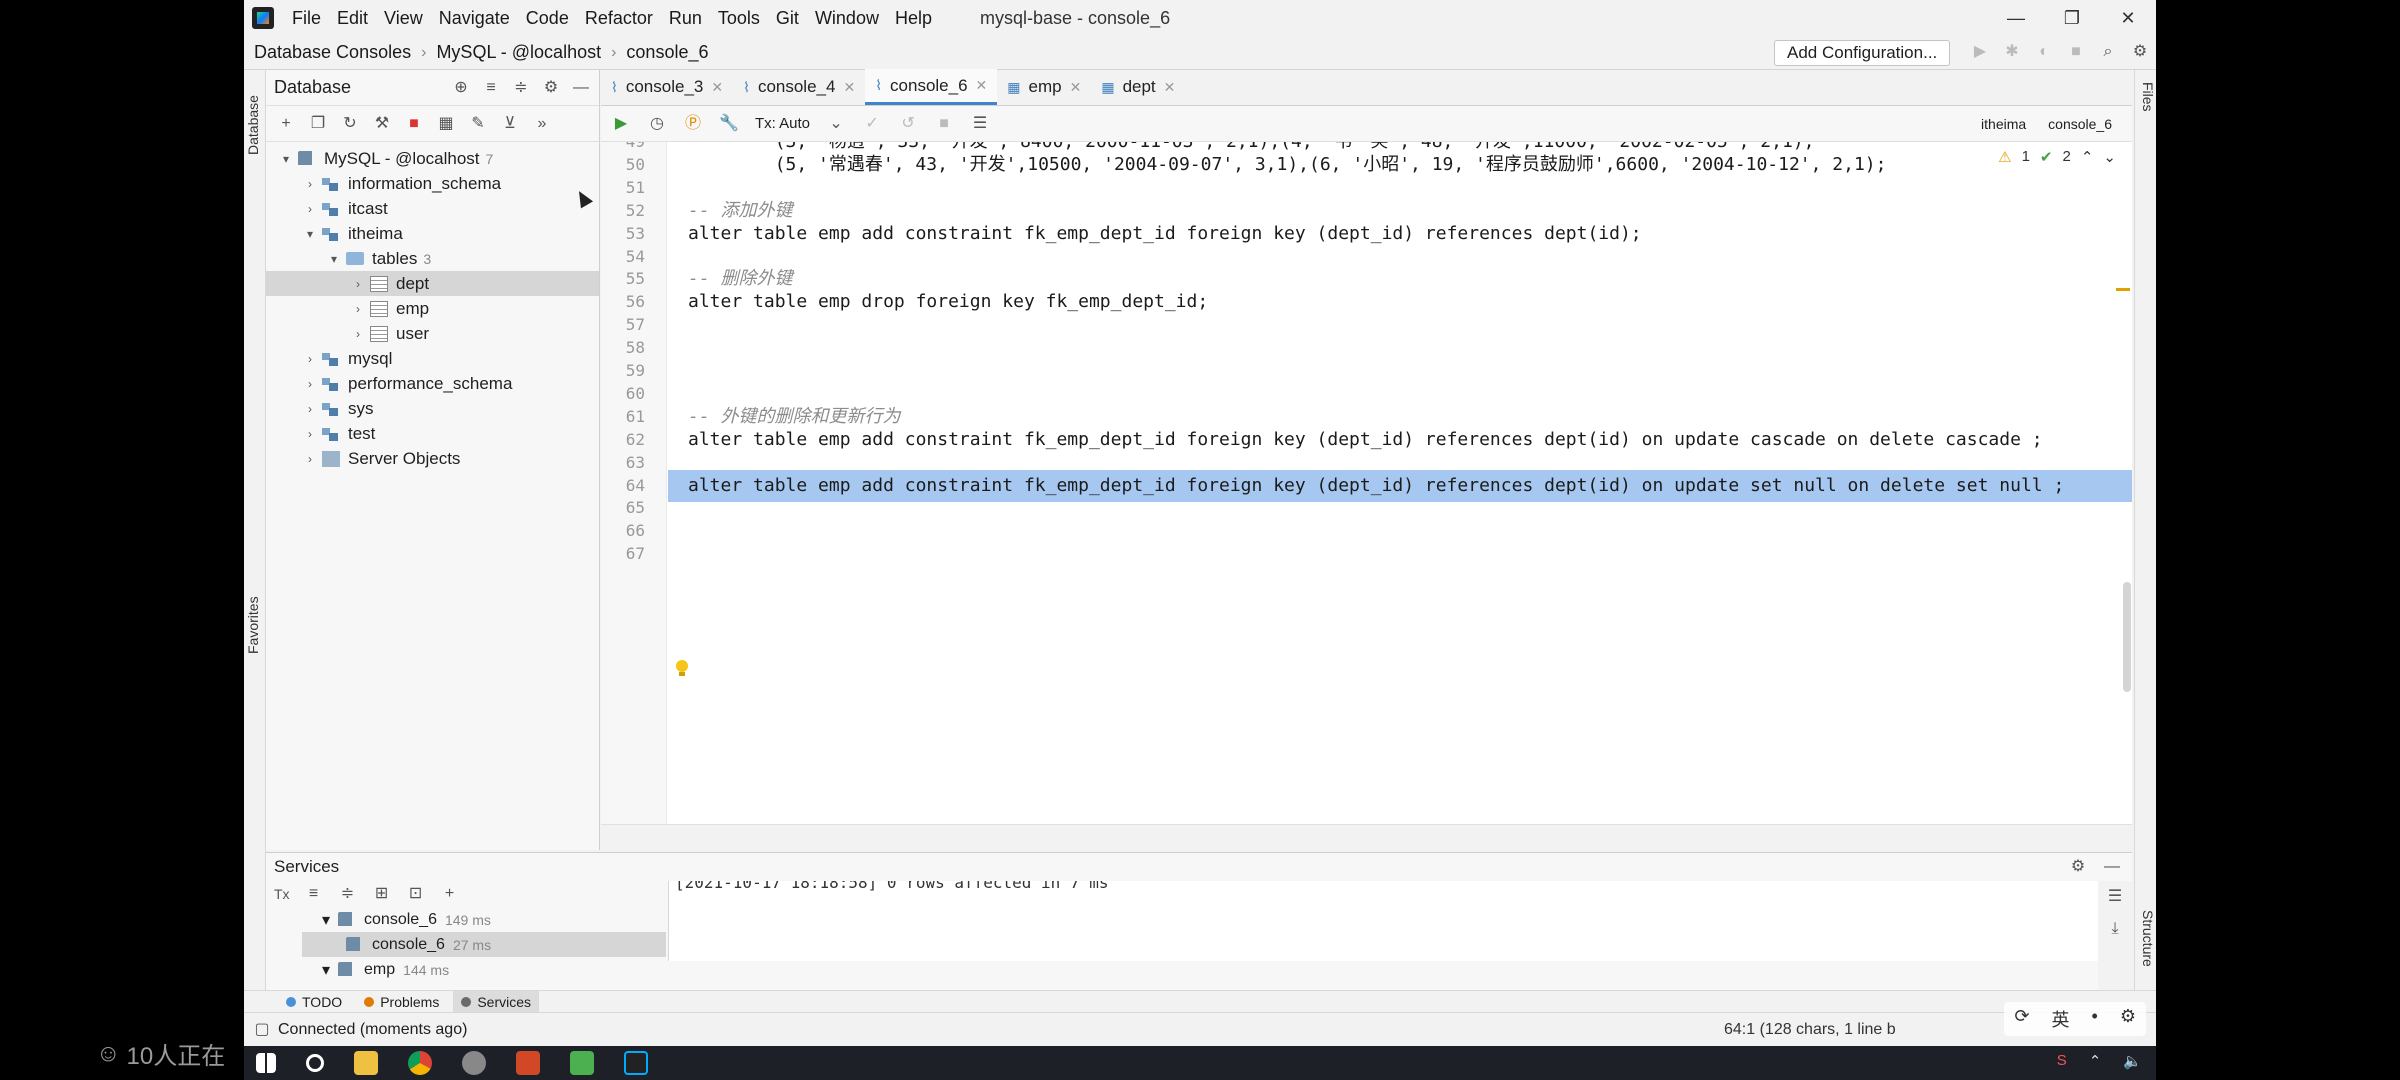  What do you see at coordinates (420, 1063) in the screenshot?
I see `chrome-icon` at bounding box center [420, 1063].